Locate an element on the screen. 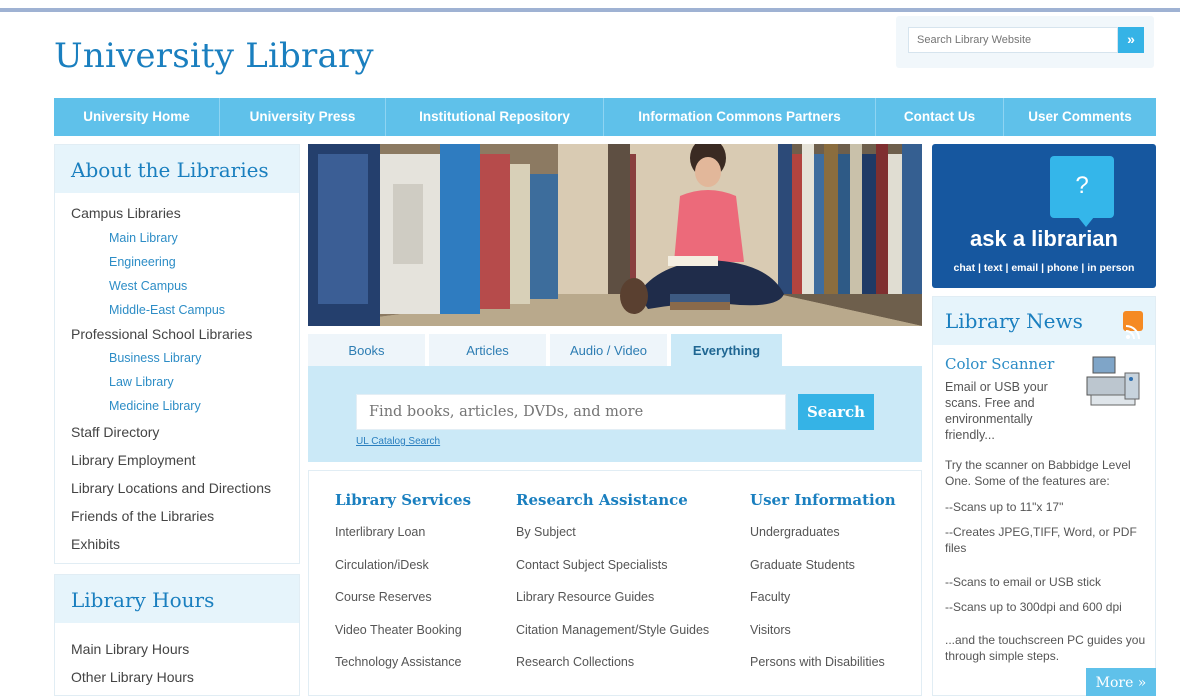 The image size is (1180, 696). law-library-link: Law Library is located at coordinates (185, 382).